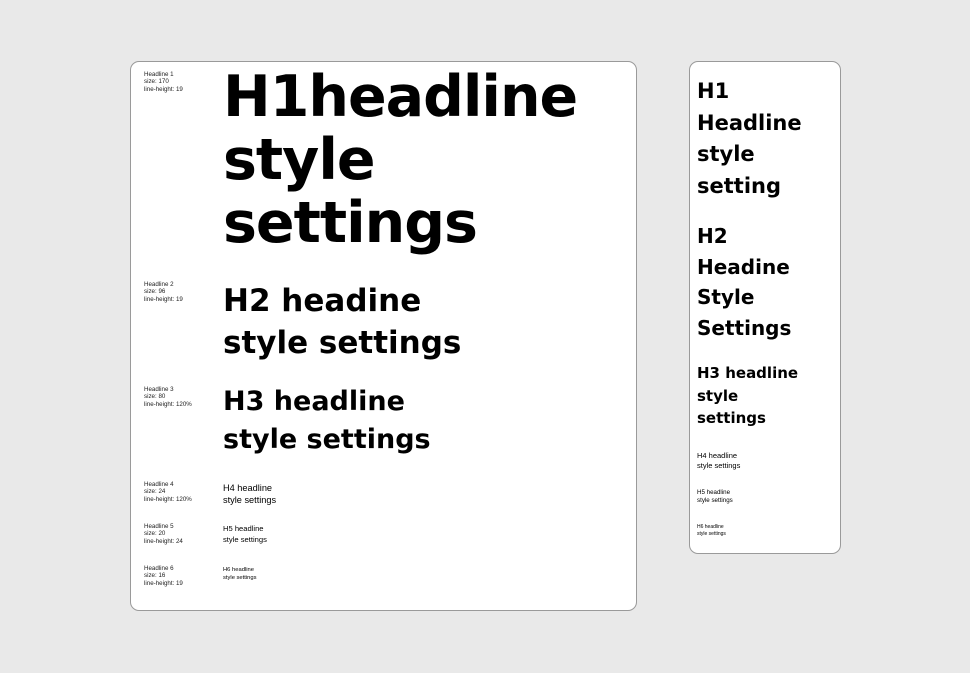 The width and height of the screenshot is (970, 673). I want to click on sample-line: Headline, so click(749, 122).